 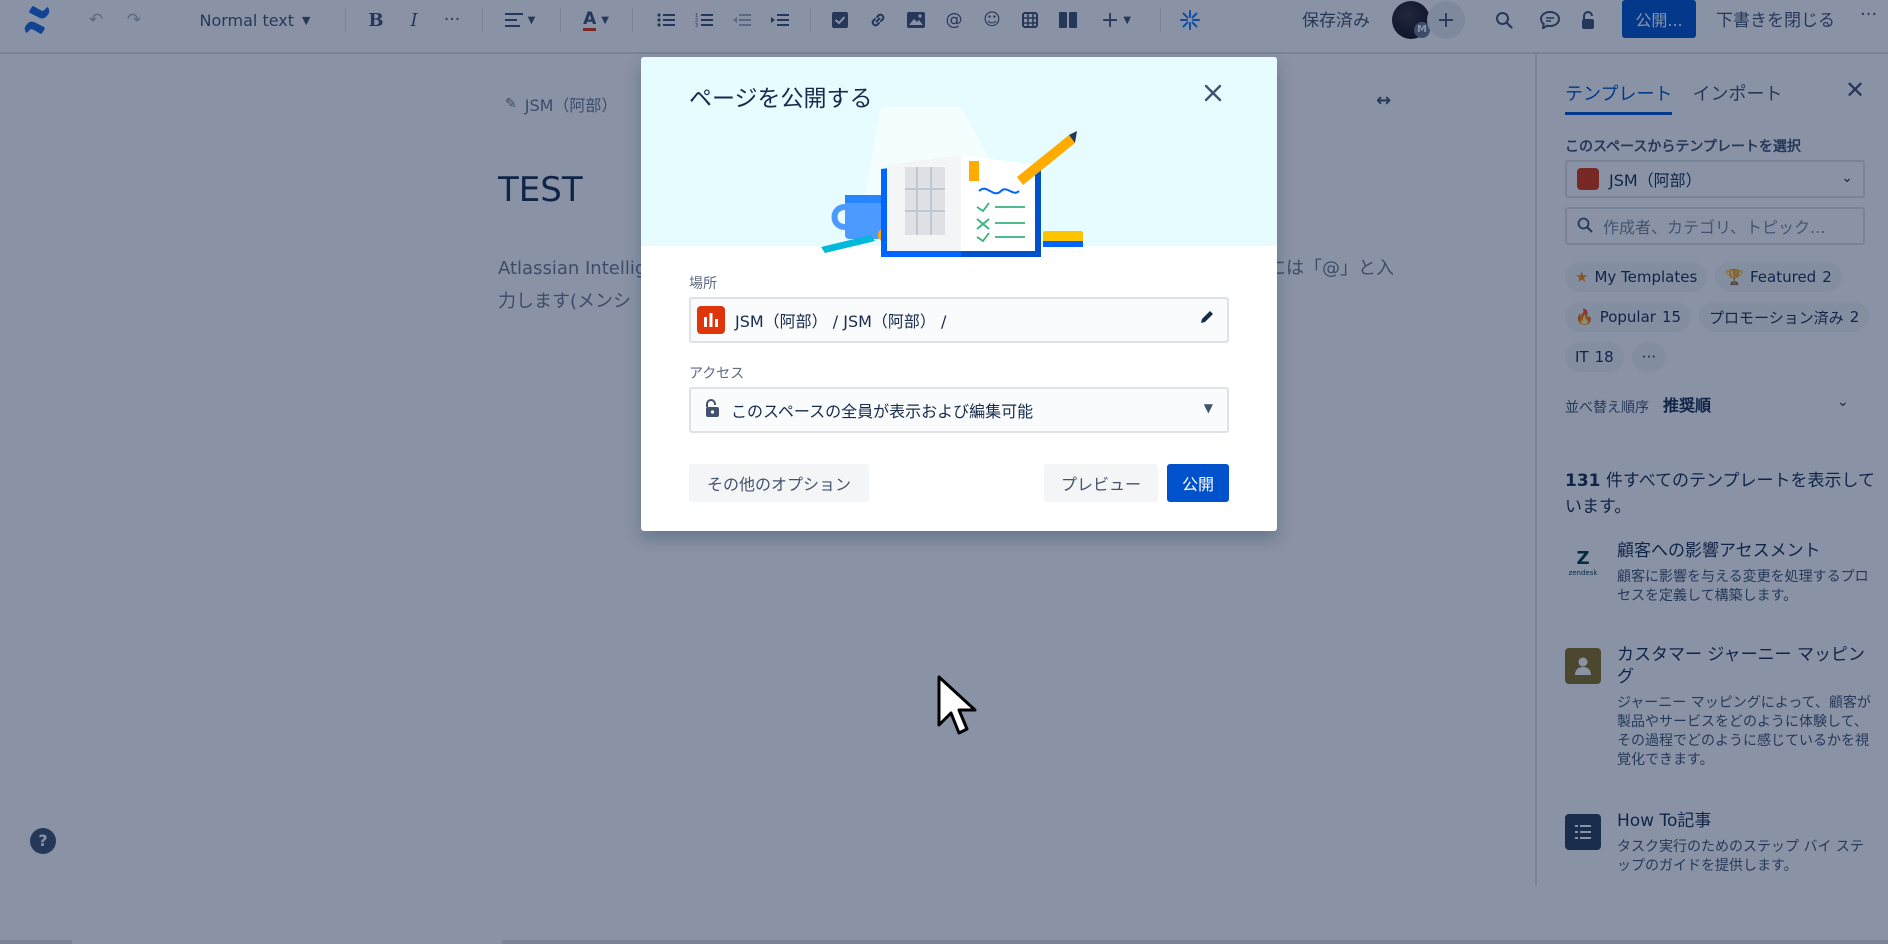 What do you see at coordinates (959, 320) in the screenshot?
I see `location-field: JSM（阿部） / JSM（阿部） /` at bounding box center [959, 320].